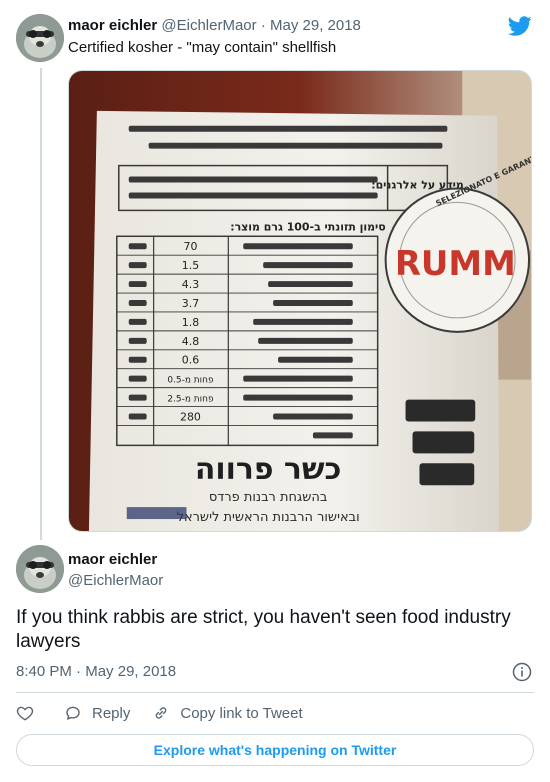 This screenshot has height=782, width=550. Describe the element at coordinates (44, 671) in the screenshot. I see `tweet-time: 8:40 PM` at that location.